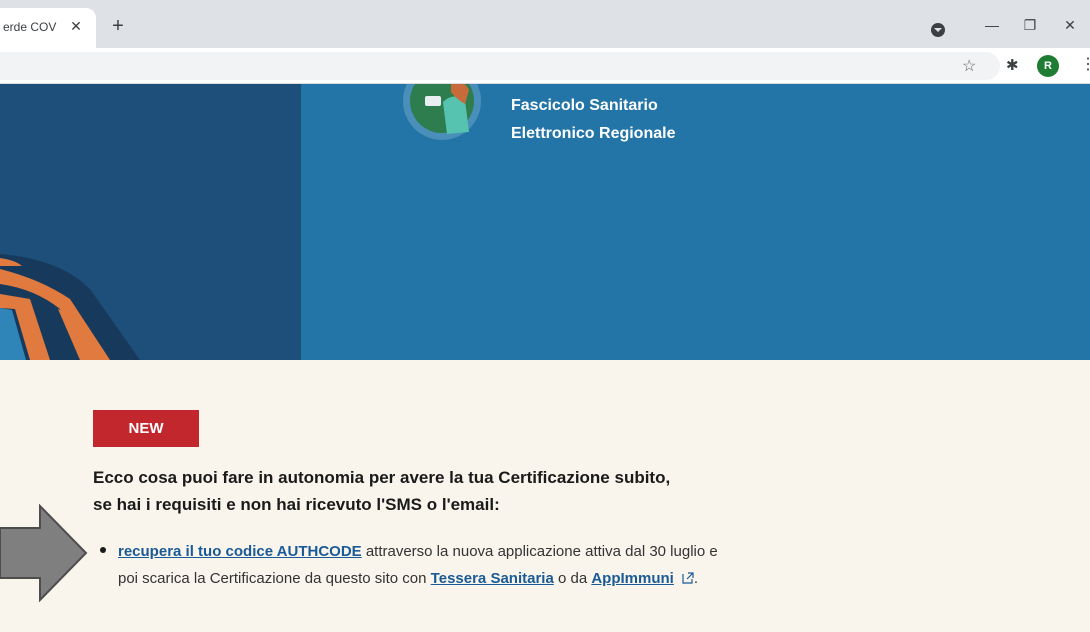  I want to click on site-title-line1: Fascicolo Sanitario, so click(584, 105).